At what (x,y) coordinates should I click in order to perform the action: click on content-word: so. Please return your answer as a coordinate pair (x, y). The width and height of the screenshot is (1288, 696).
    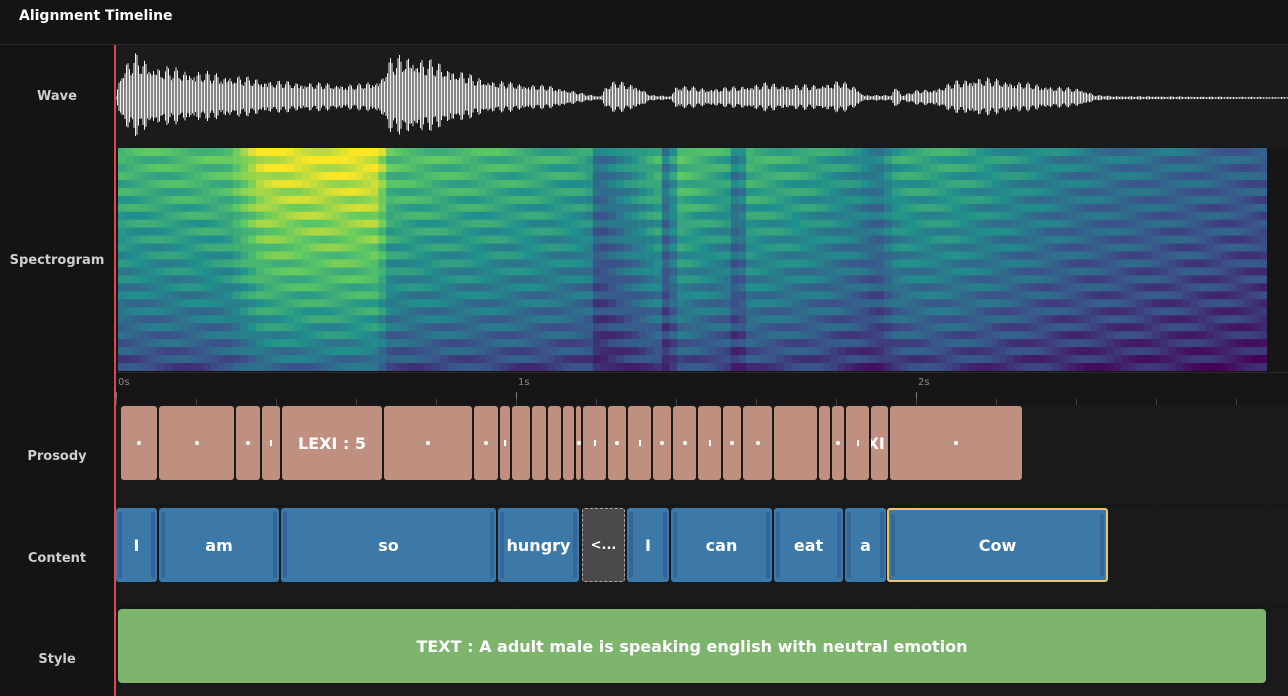
    Looking at the image, I should click on (388, 545).